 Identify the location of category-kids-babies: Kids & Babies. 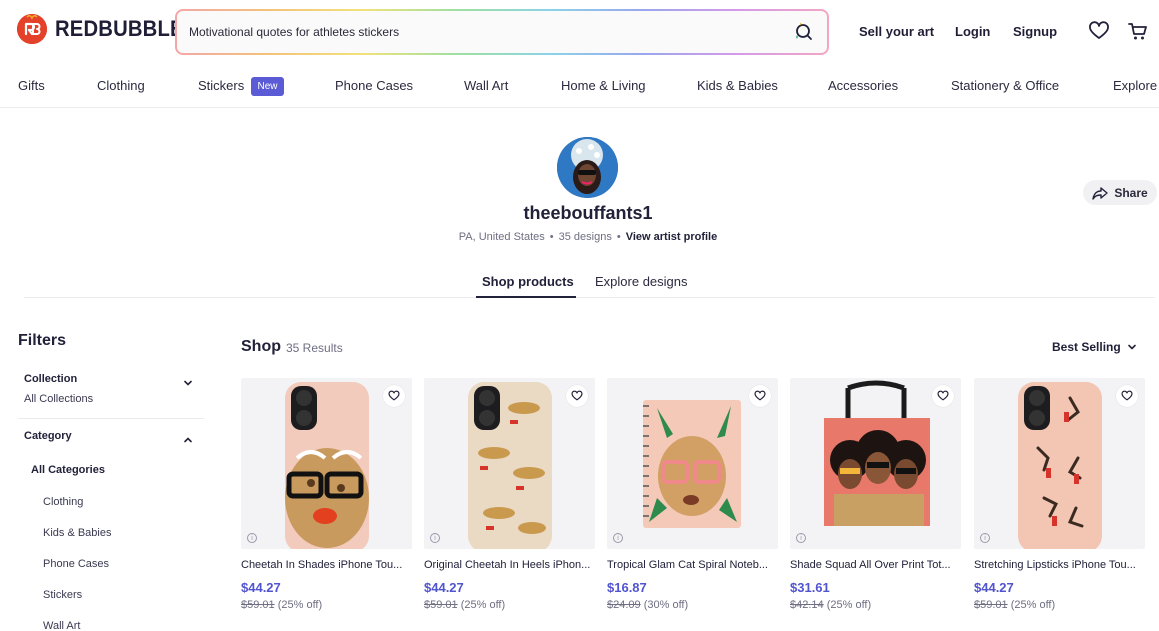
(77, 533).